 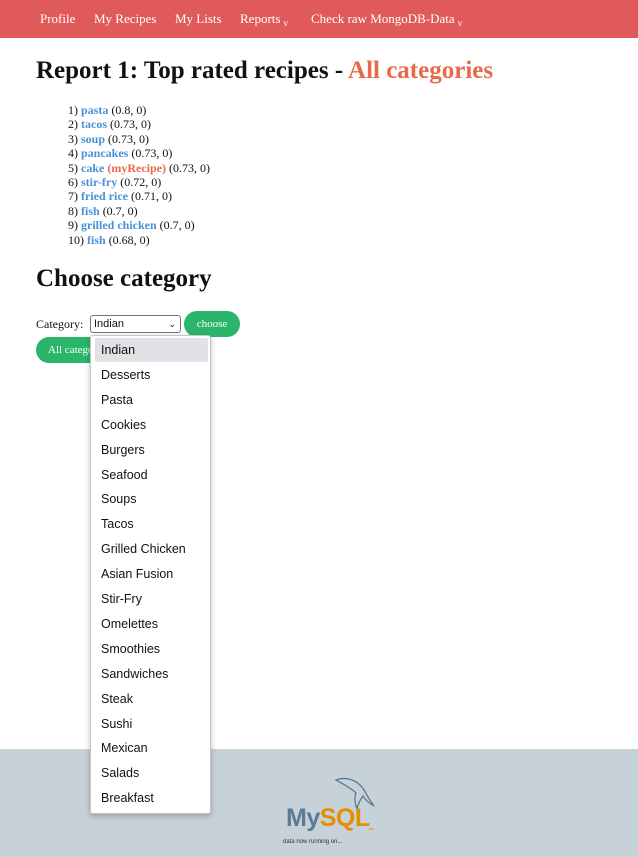 I want to click on dropdown-option: Sandwiches, so click(x=151, y=674).